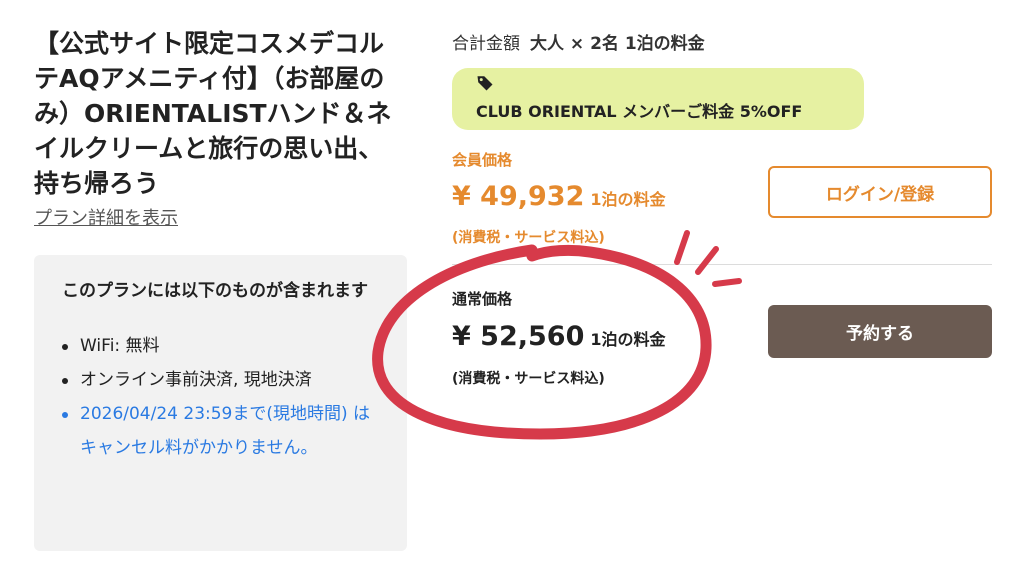  What do you see at coordinates (628, 199) in the screenshot?
I see `member-price-per-night: 1泊の料金` at bounding box center [628, 199].